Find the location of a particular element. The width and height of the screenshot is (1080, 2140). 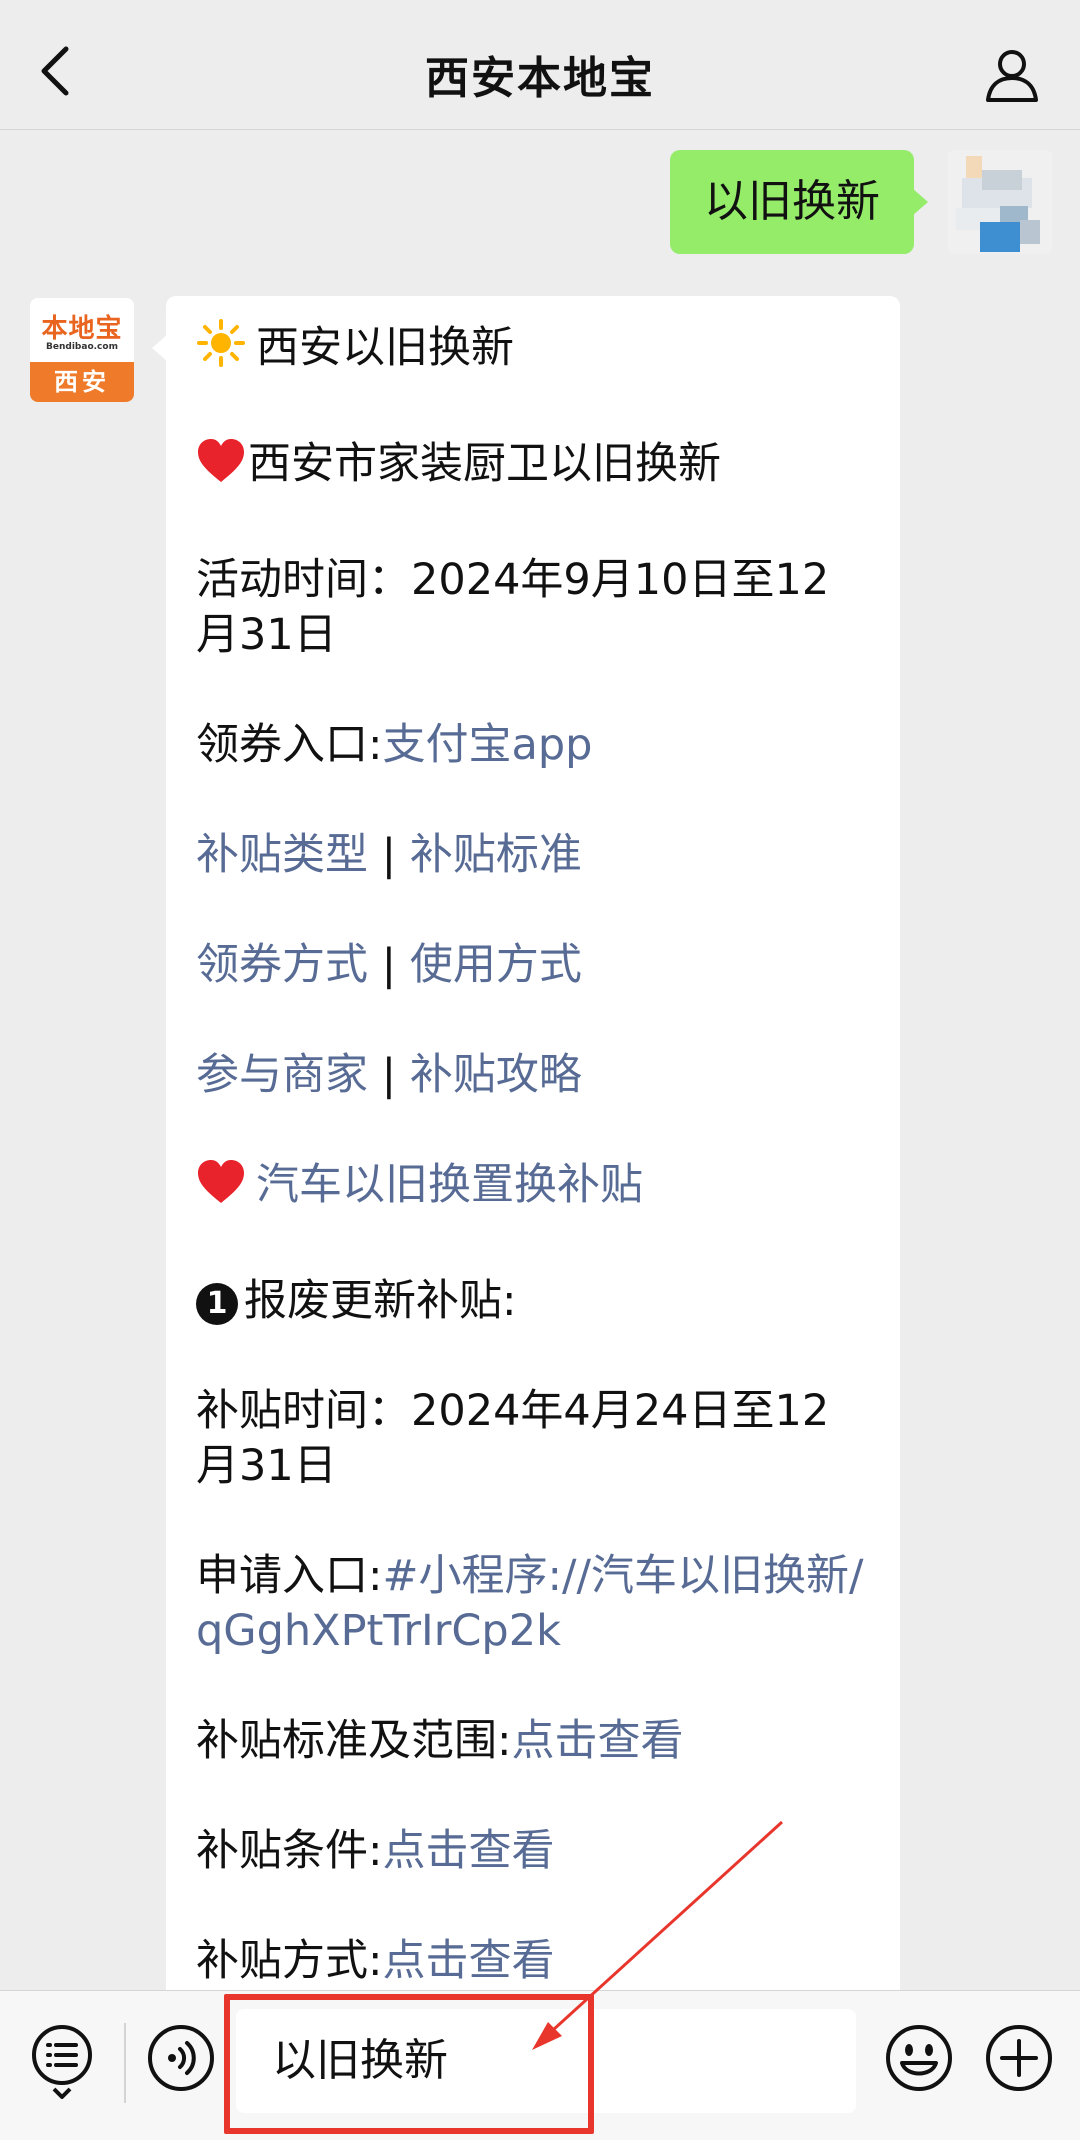

link-row-3: 参与商家 | 补贴攻略 is located at coordinates (533, 1075).